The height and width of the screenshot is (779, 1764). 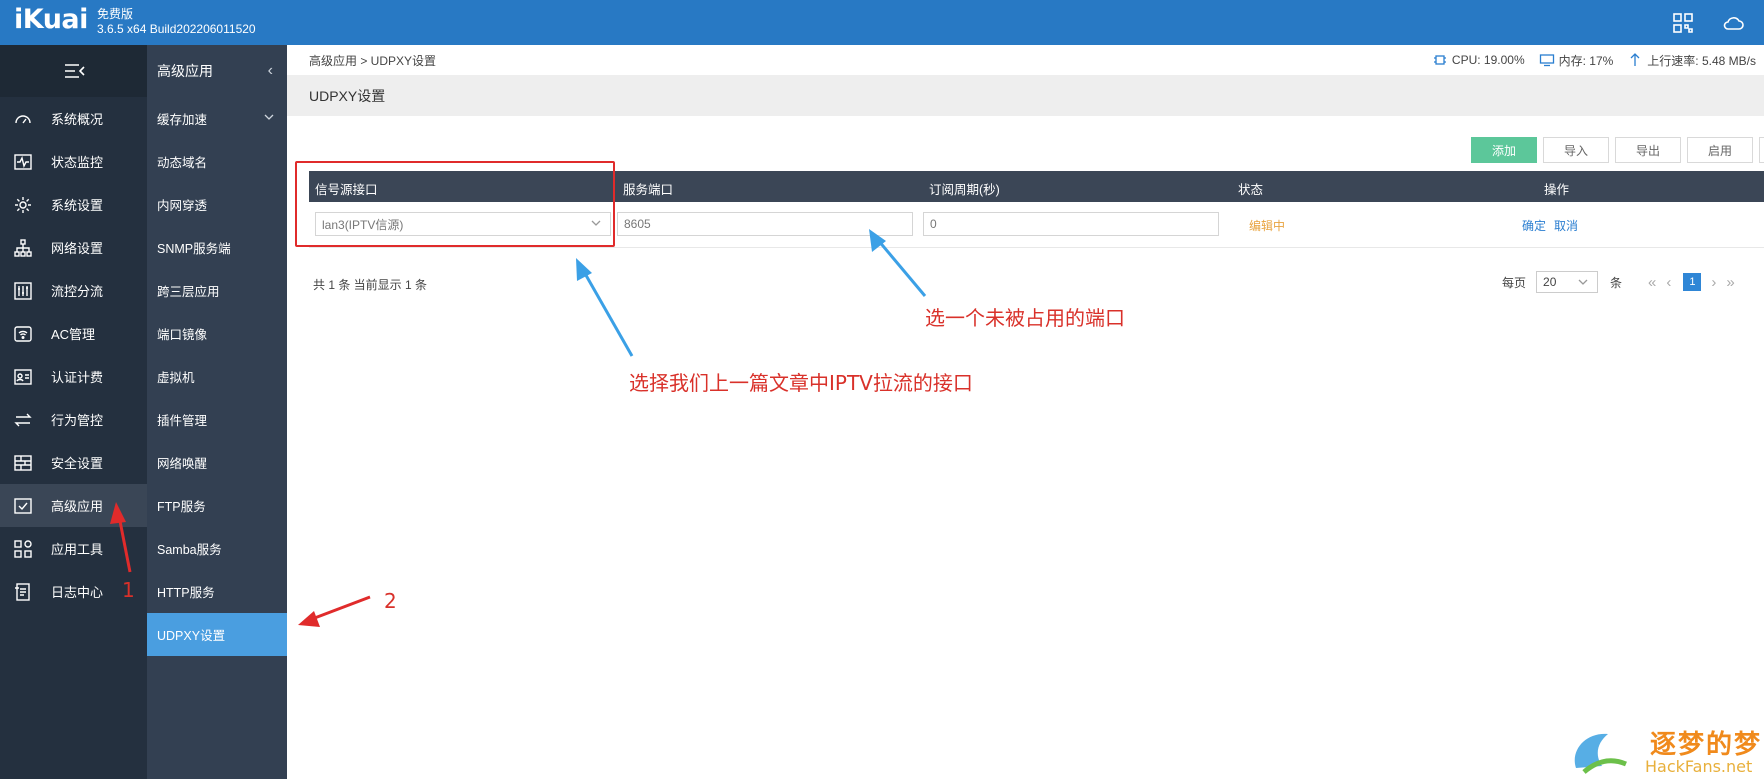 What do you see at coordinates (1504, 150) in the screenshot?
I see `add-button: 添加` at bounding box center [1504, 150].